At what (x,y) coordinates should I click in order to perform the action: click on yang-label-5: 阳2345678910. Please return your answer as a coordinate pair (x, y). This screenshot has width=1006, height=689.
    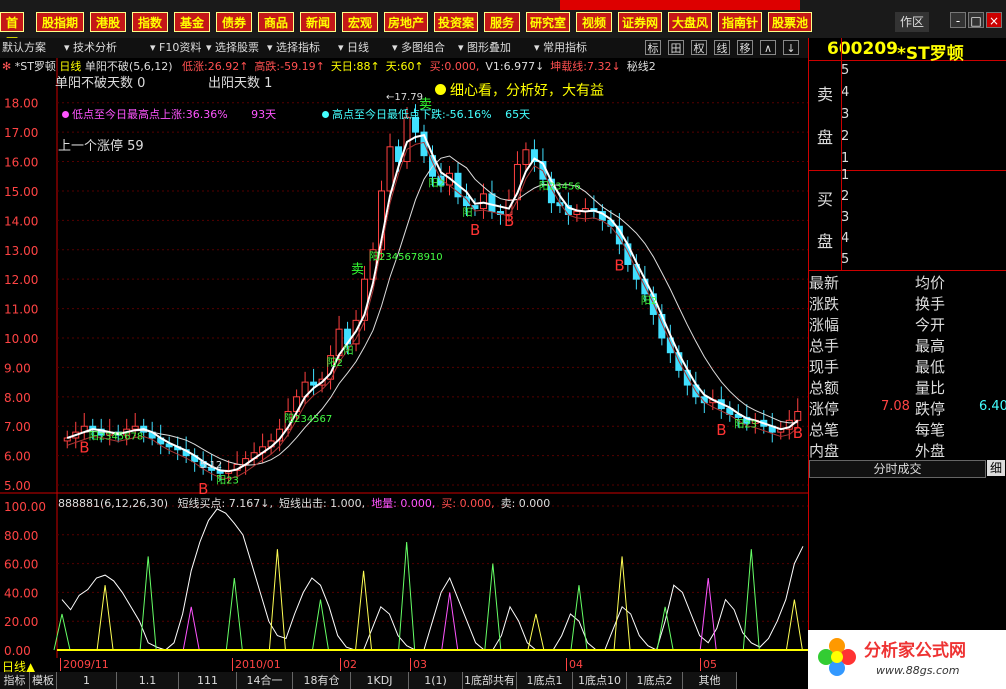
    Looking at the image, I should click on (406, 257).